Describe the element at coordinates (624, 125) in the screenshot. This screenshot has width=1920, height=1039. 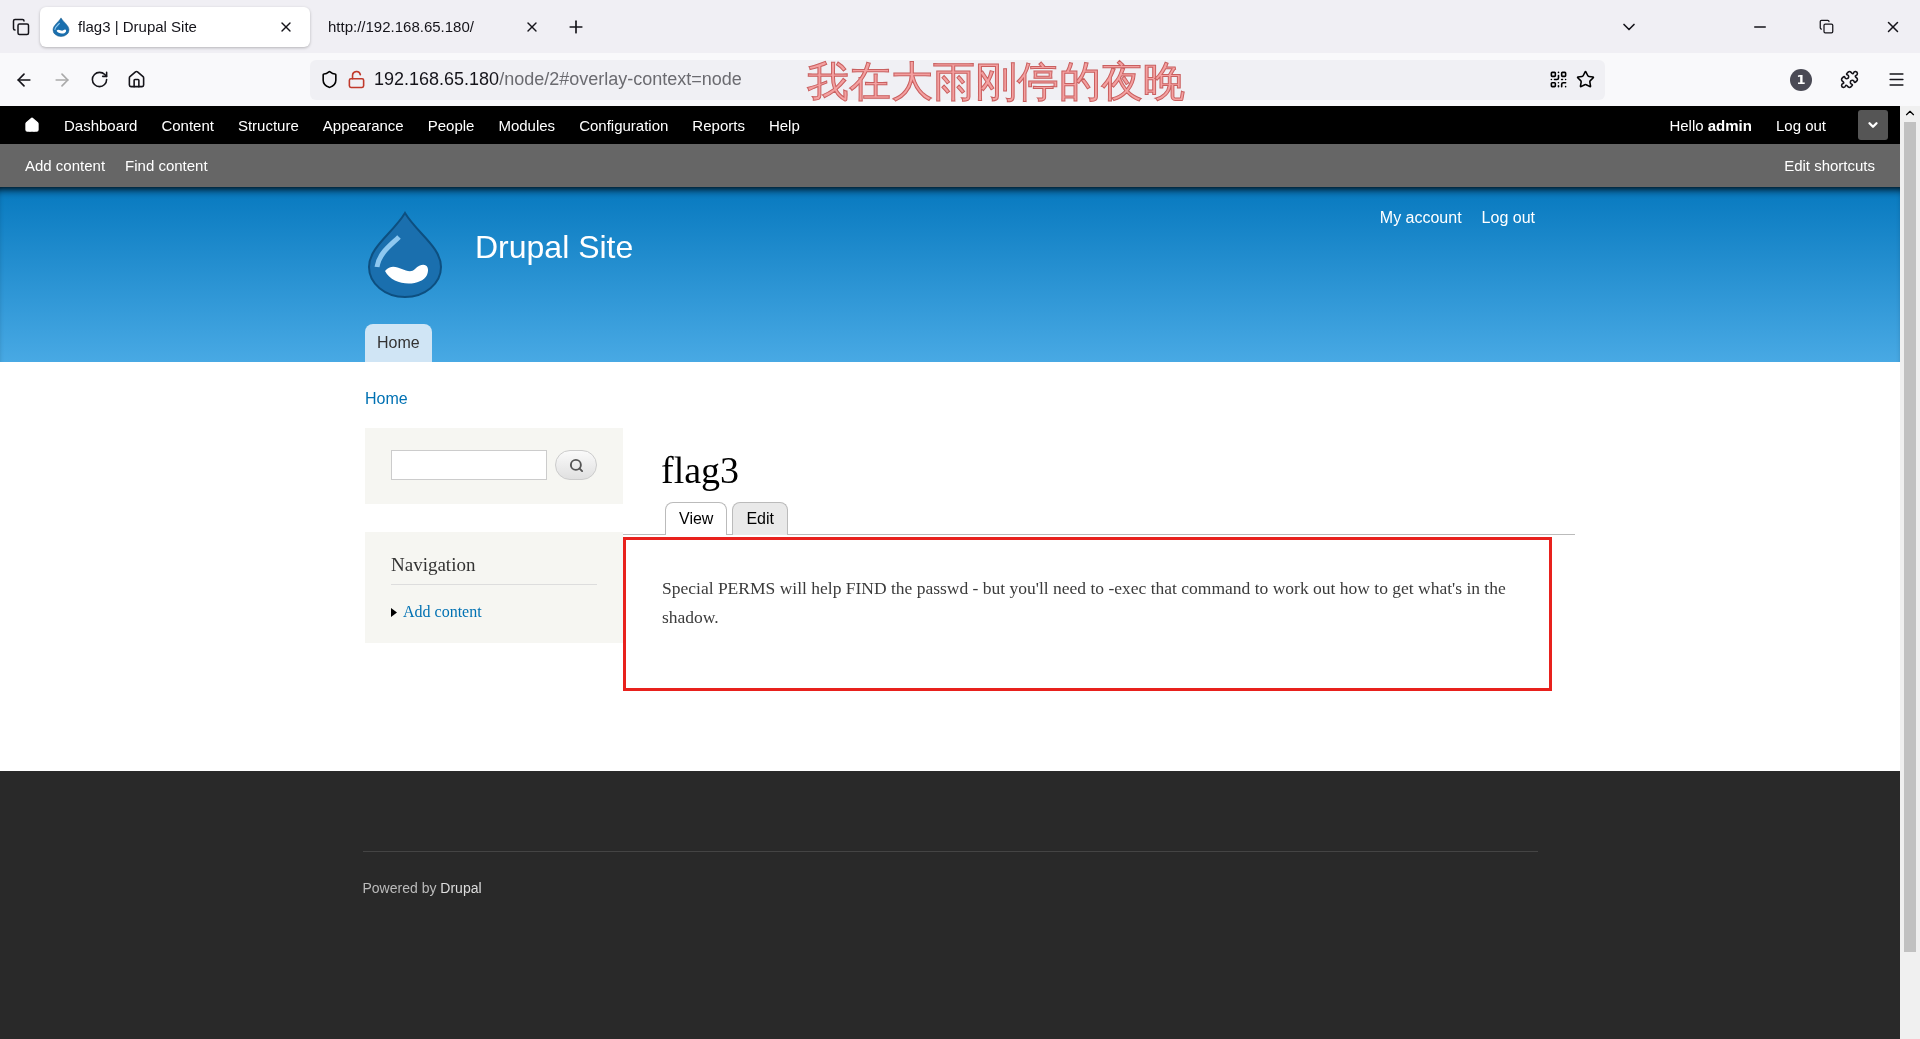
I see `admin-menu-link: Configuration` at that location.